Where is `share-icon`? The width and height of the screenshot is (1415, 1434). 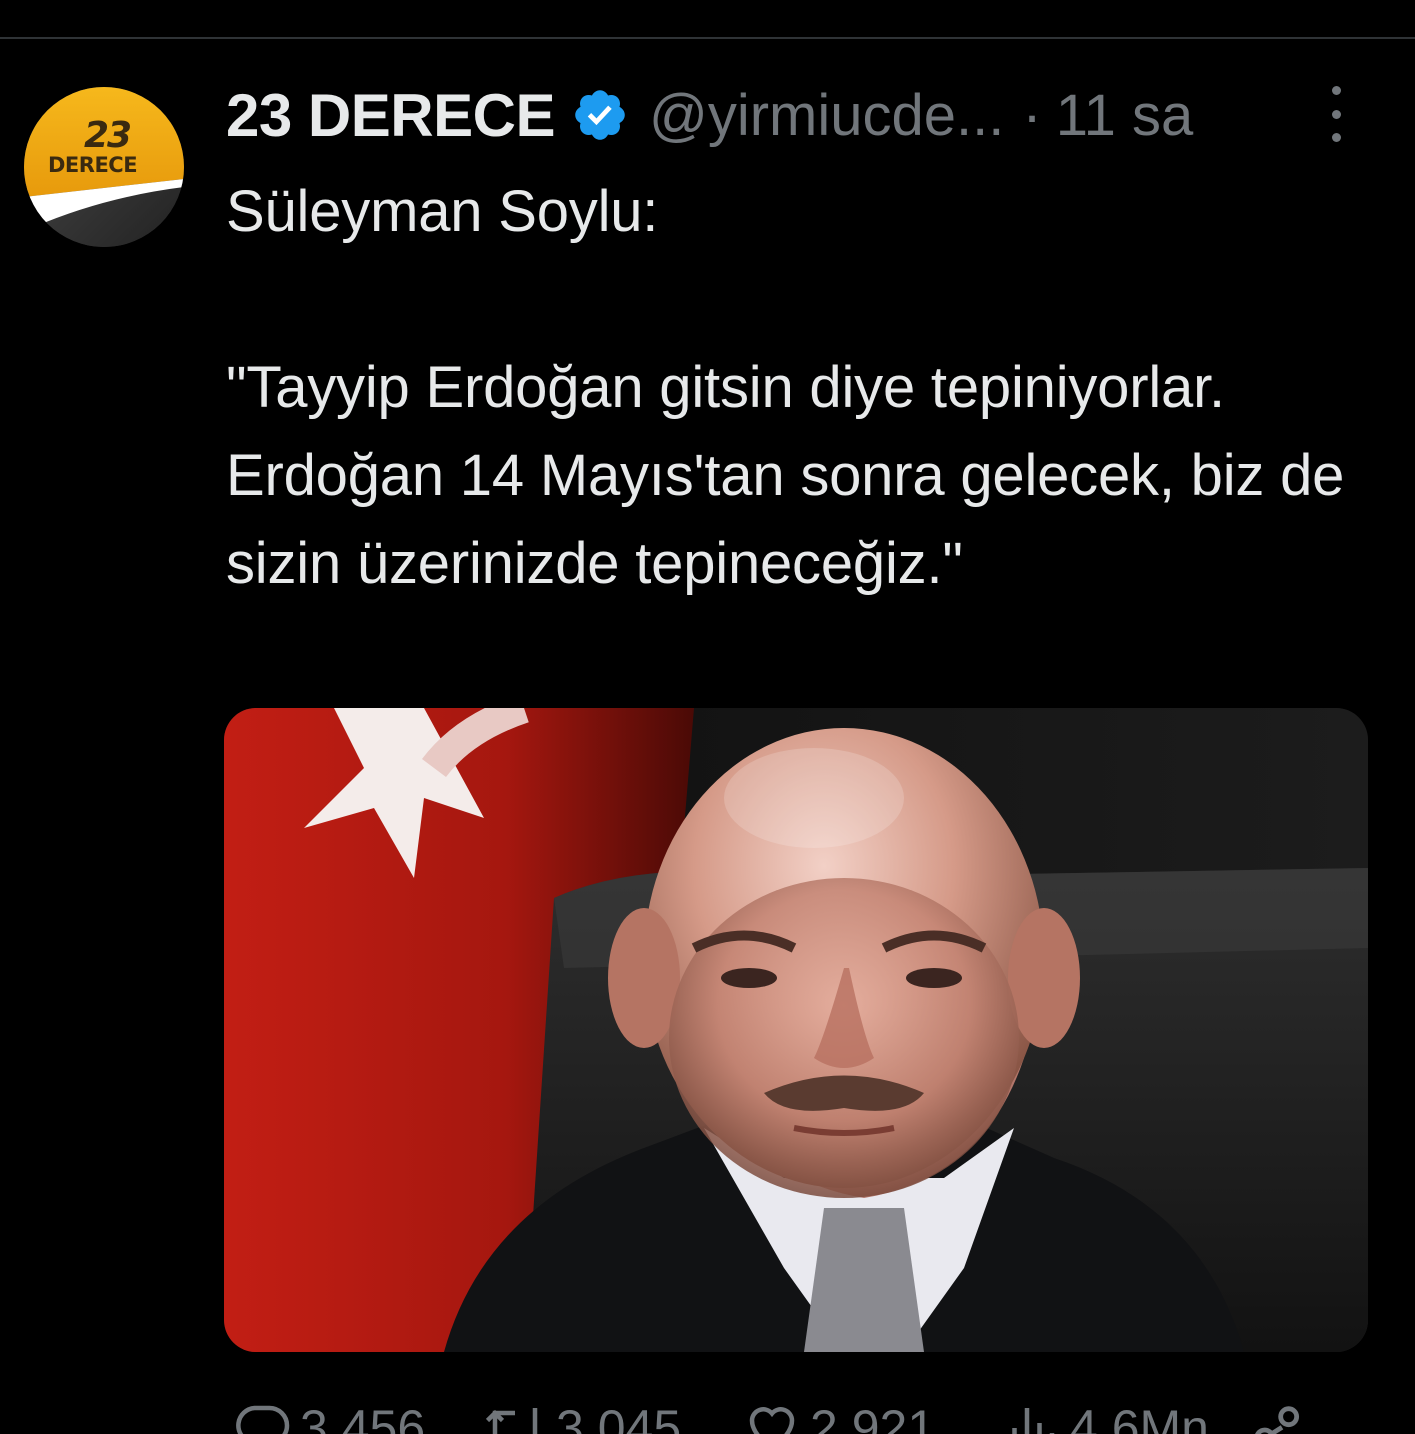 share-icon is located at coordinates (1277, 1420).